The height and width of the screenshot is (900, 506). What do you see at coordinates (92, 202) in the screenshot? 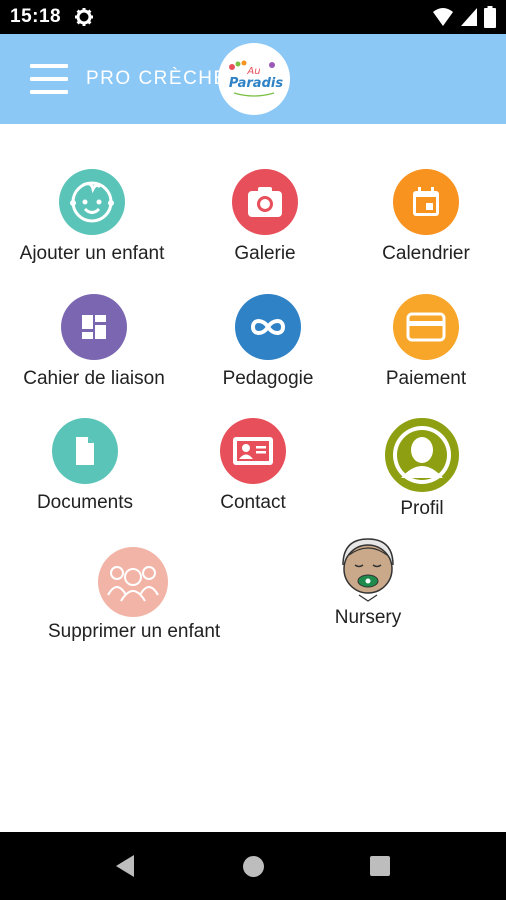
I see `baby-face-icon` at bounding box center [92, 202].